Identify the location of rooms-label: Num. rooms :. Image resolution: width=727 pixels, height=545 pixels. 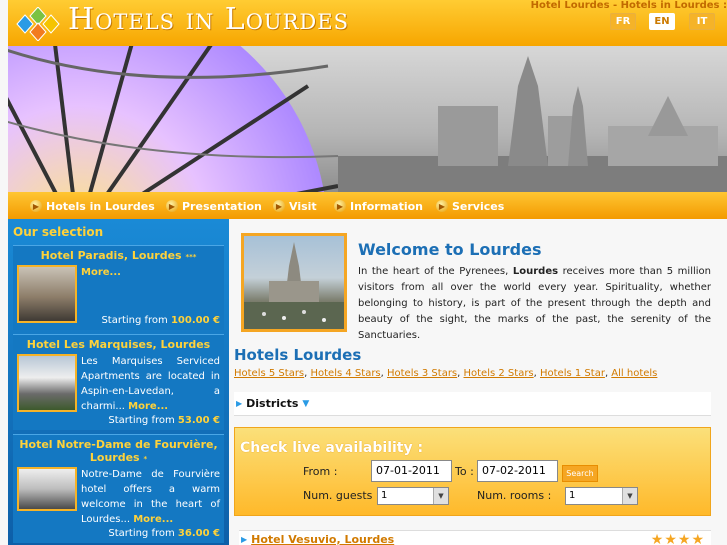
(514, 495).